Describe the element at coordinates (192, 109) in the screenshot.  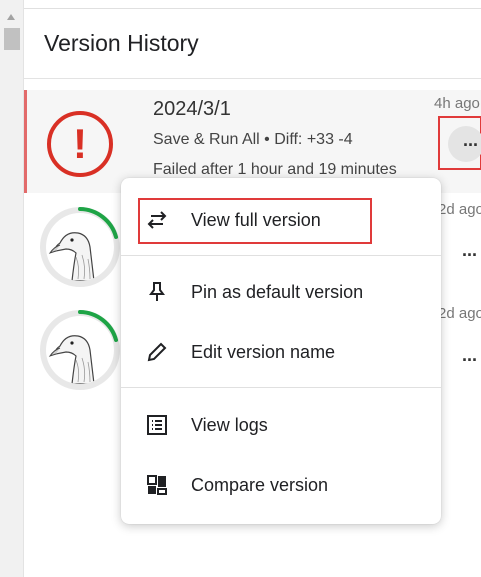
I see `version-date: 2024/3/1` at that location.